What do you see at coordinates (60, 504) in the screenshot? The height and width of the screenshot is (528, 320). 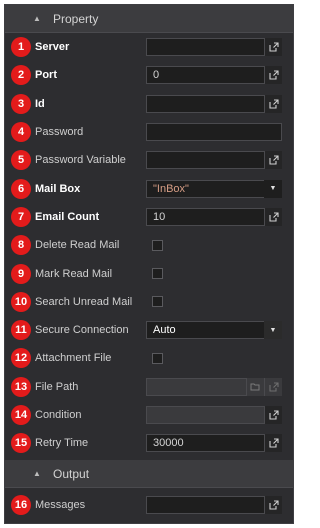 I see `property-label-messages: Messages` at bounding box center [60, 504].